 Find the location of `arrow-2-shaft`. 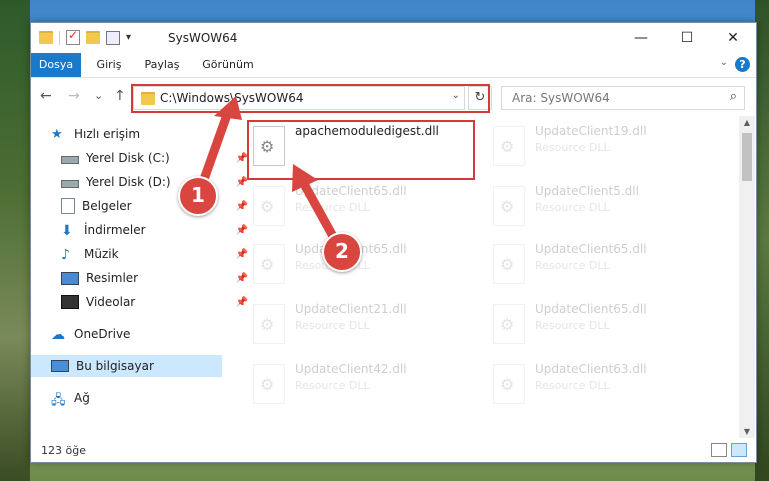

arrow-2-shaft is located at coordinates (319, 211).